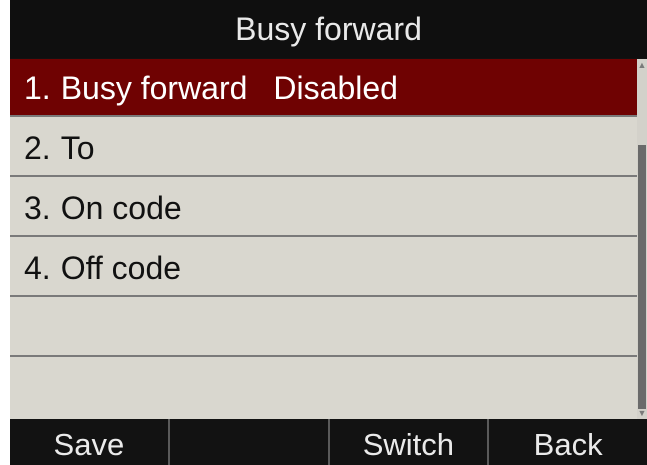 Image resolution: width=647 pixels, height=465 pixels. Describe the element at coordinates (77, 148) in the screenshot. I see `menu-item-label: To` at that location.